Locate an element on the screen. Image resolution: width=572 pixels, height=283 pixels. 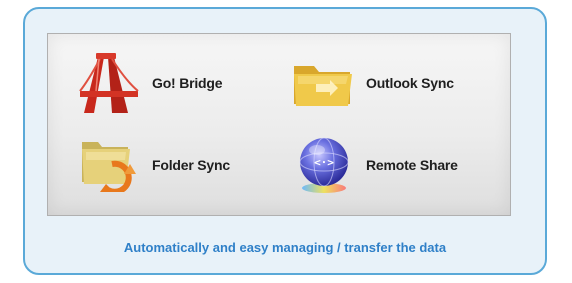
feature-remote-share: <·> Remote Share is located at coordinates (398, 165).